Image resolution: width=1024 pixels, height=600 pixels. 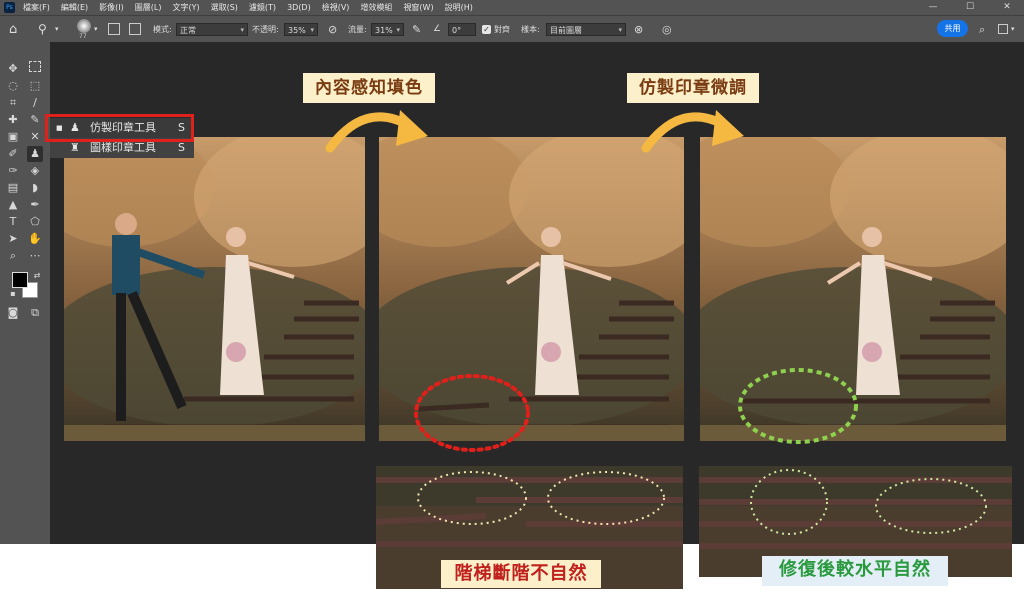 I want to click on fixed-area-ellipse, so click(x=798, y=406).